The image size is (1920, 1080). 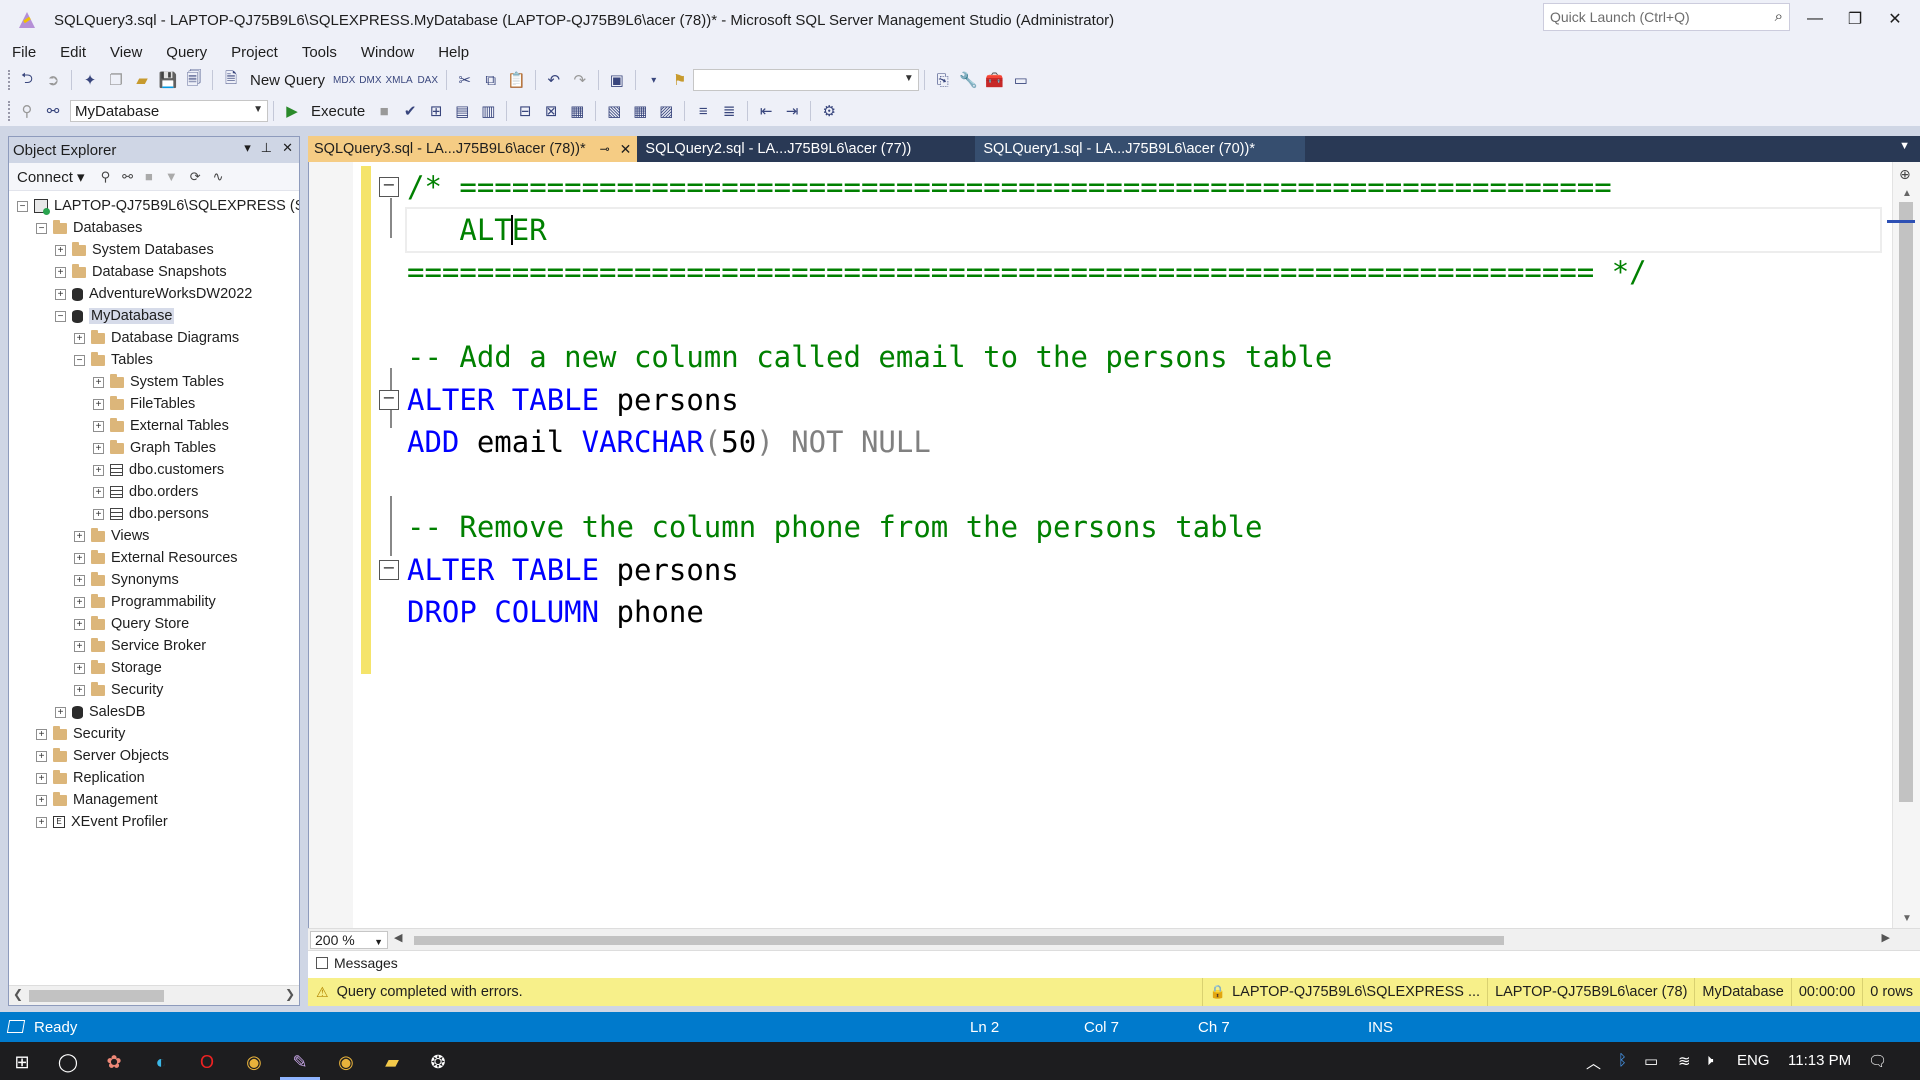 What do you see at coordinates (1666, 17) in the screenshot?
I see `quick-launch-input: Quick Launch (Ctrl+Q) ⌕` at bounding box center [1666, 17].